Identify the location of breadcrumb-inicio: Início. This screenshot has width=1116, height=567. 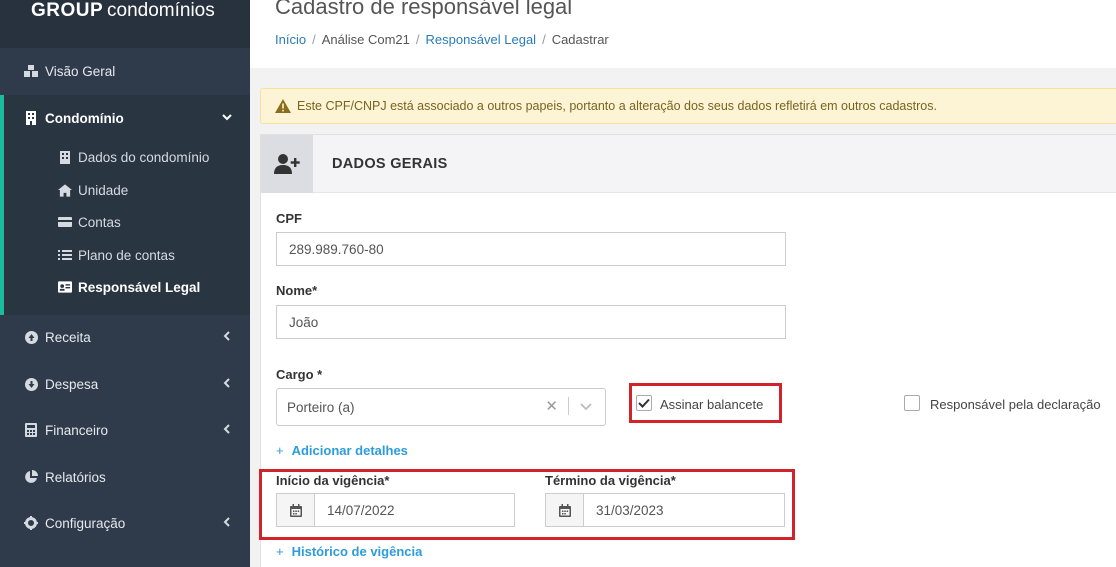
(290, 39).